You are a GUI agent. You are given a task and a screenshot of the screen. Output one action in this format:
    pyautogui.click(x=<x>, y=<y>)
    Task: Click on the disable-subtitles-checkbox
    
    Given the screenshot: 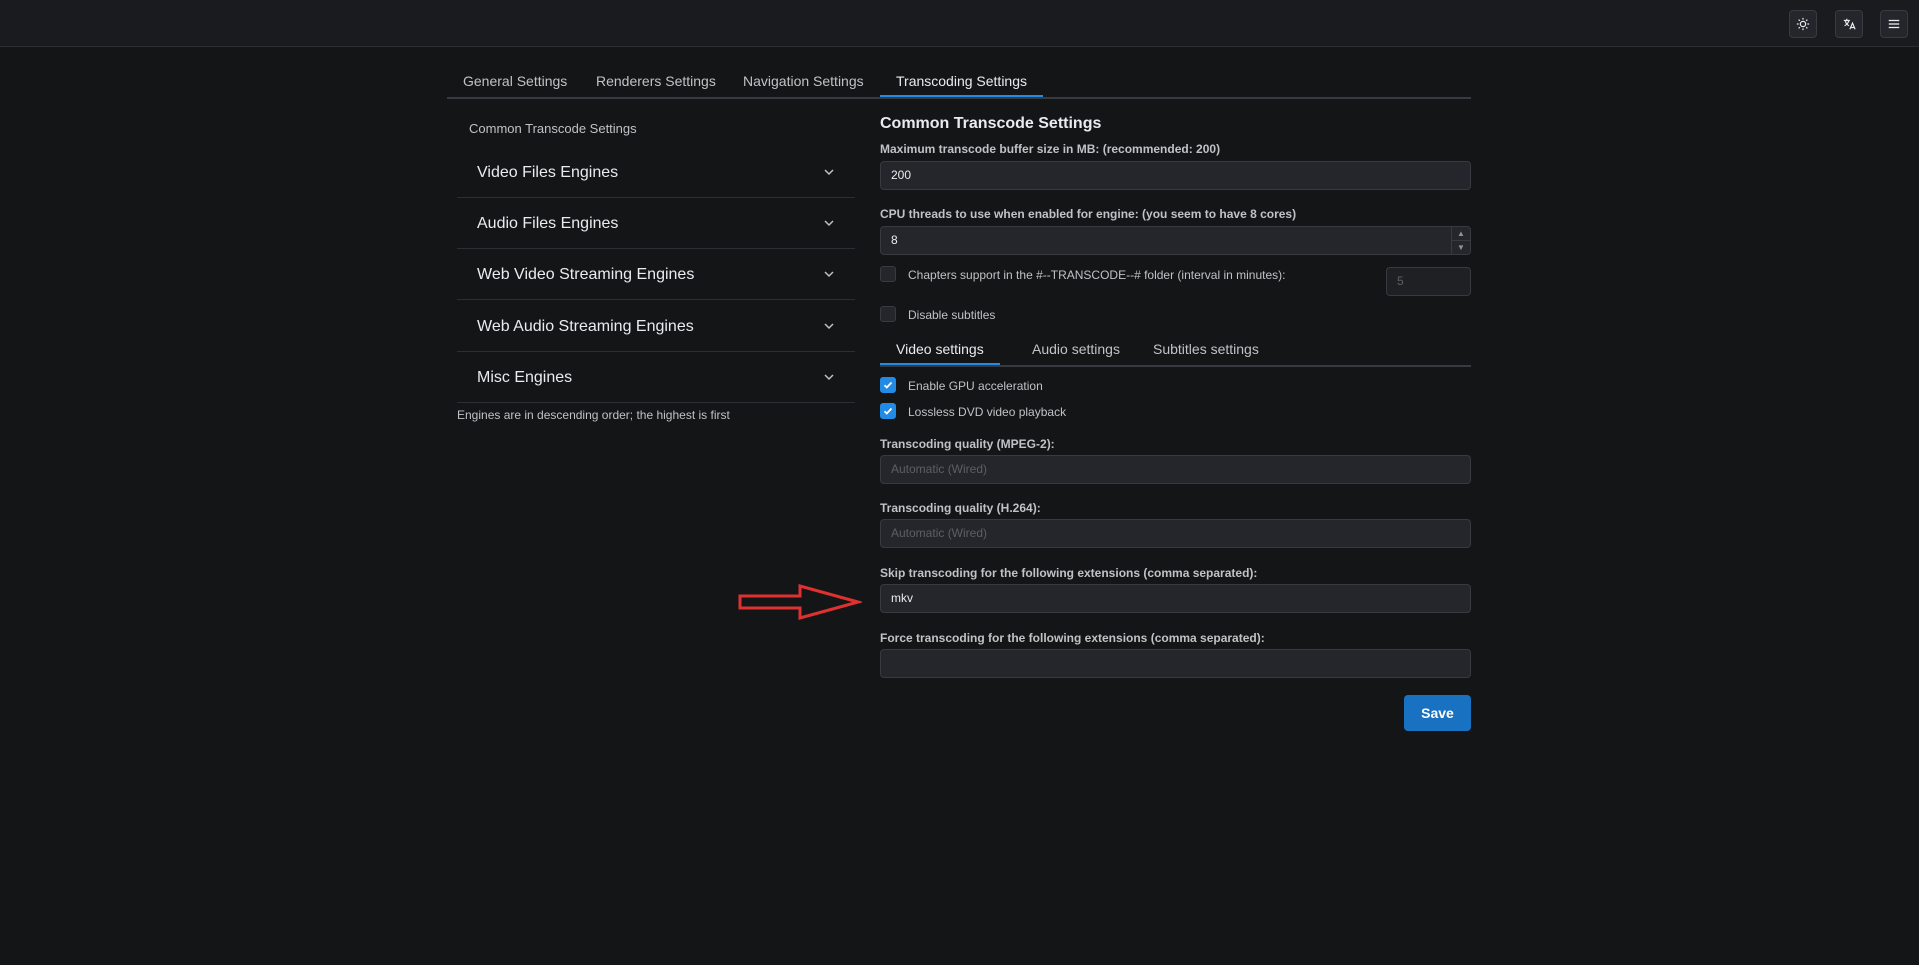 What is the action you would take?
    pyautogui.click(x=888, y=314)
    